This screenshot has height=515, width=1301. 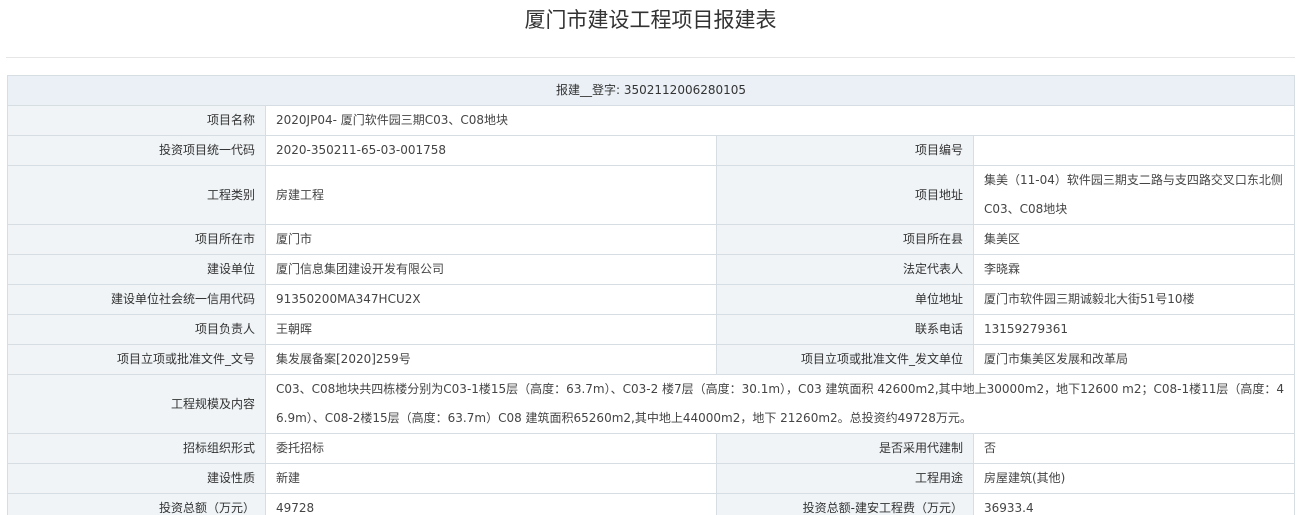 What do you see at coordinates (1134, 329) in the screenshot?
I see `phone-value: 13159279361` at bounding box center [1134, 329].